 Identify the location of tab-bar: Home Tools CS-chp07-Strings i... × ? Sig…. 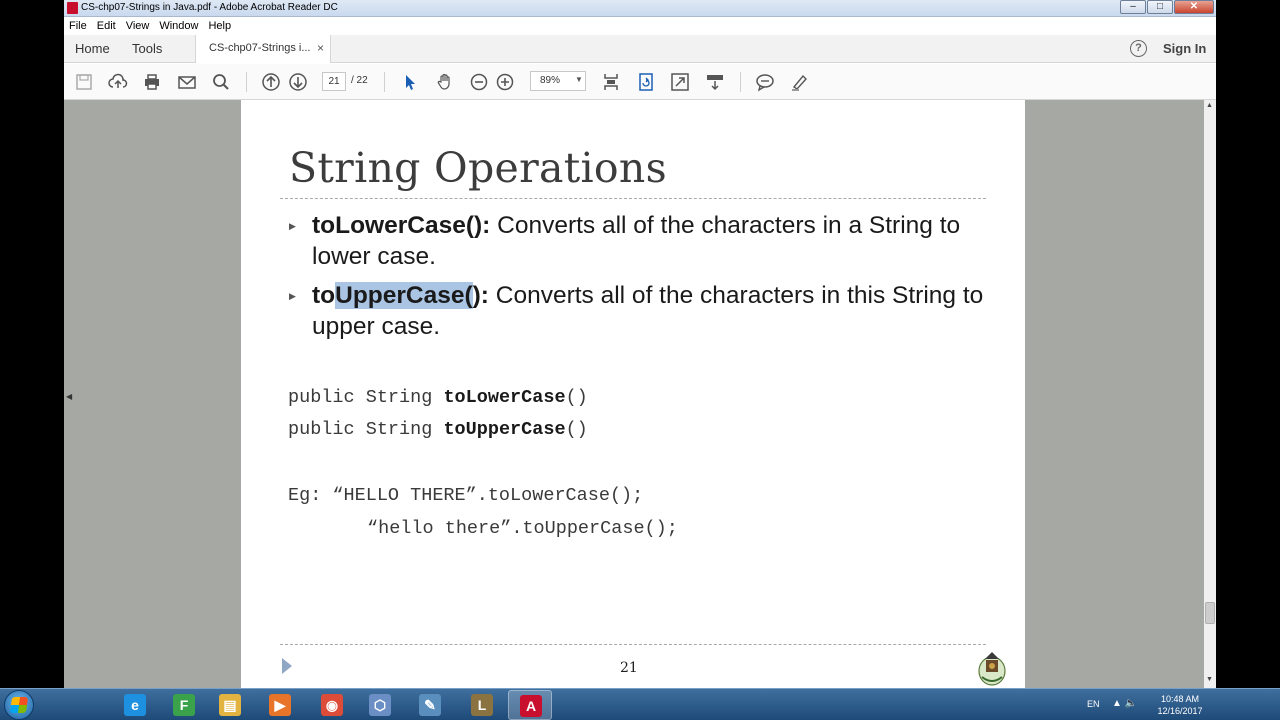
(640, 49).